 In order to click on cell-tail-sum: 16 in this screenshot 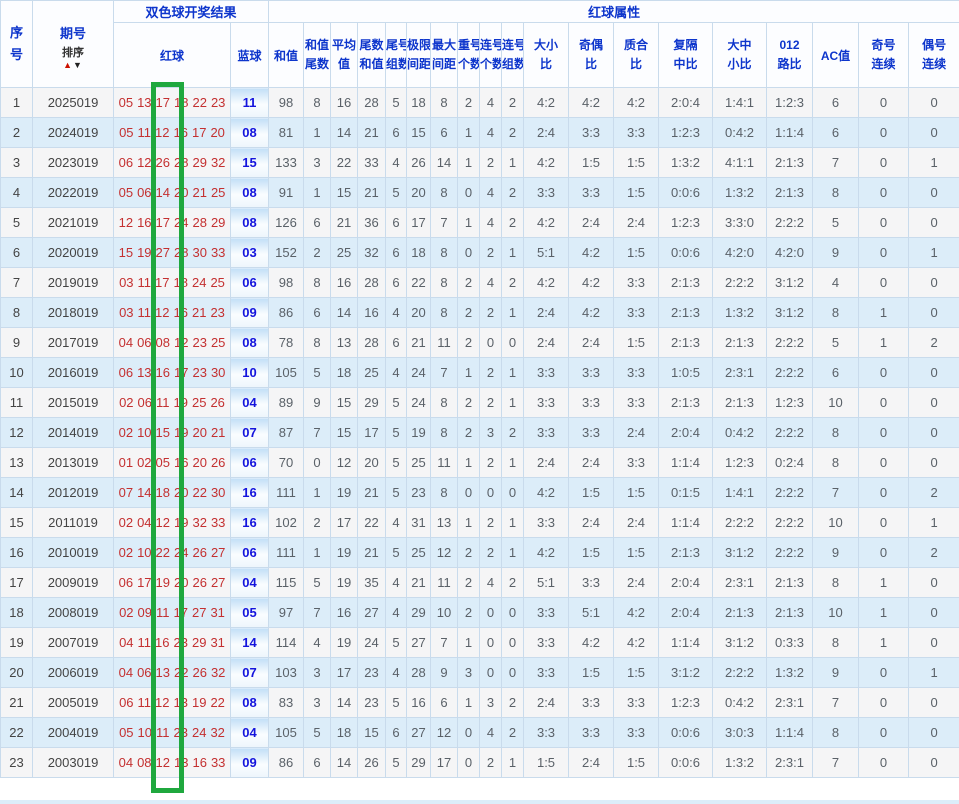, I will do `click(372, 312)`.